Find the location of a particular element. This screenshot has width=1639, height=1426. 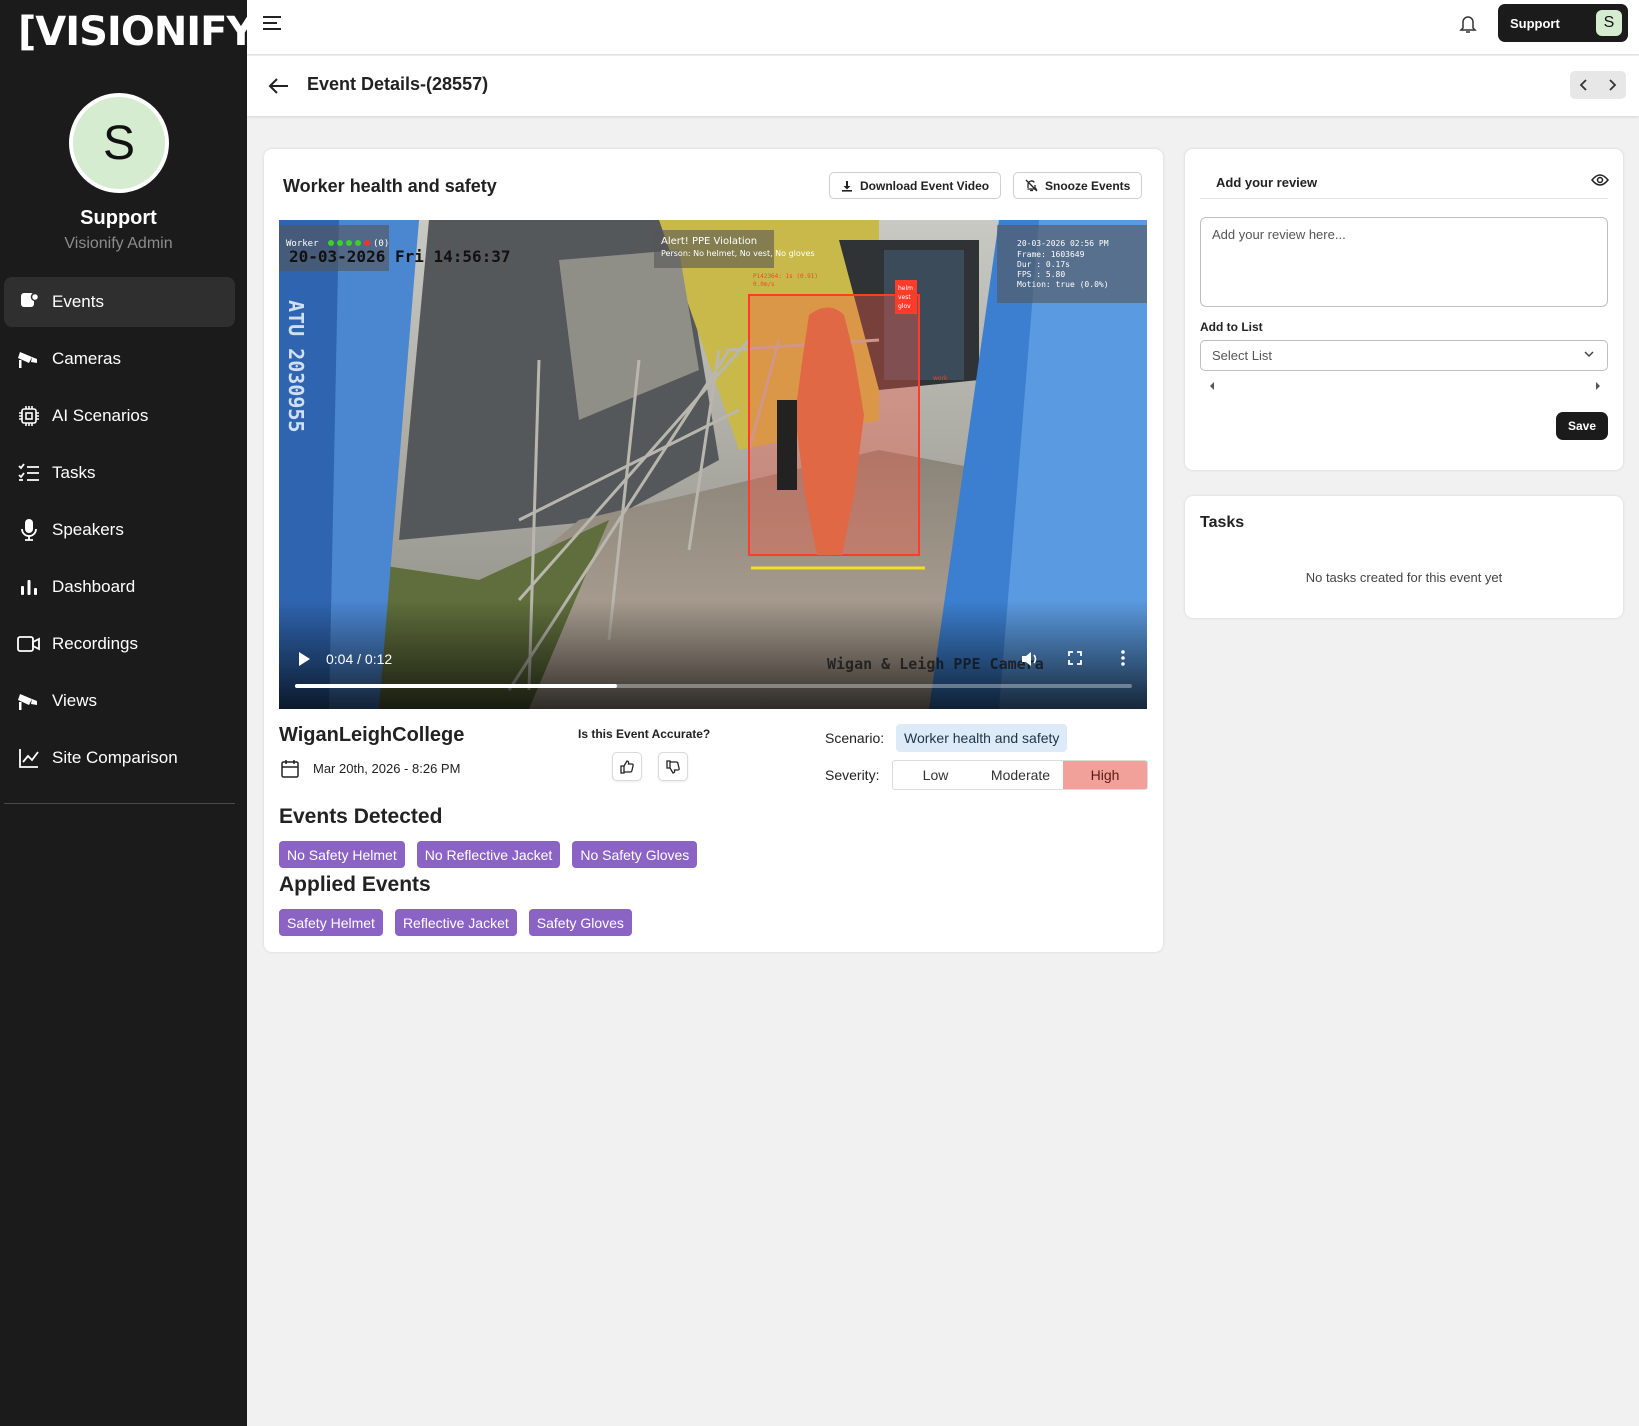

thumbs-up-icon is located at coordinates (627, 766).